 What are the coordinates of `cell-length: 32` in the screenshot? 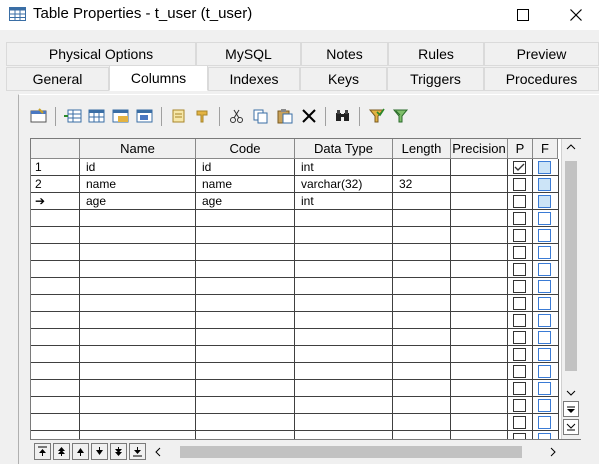 It's located at (422, 184).